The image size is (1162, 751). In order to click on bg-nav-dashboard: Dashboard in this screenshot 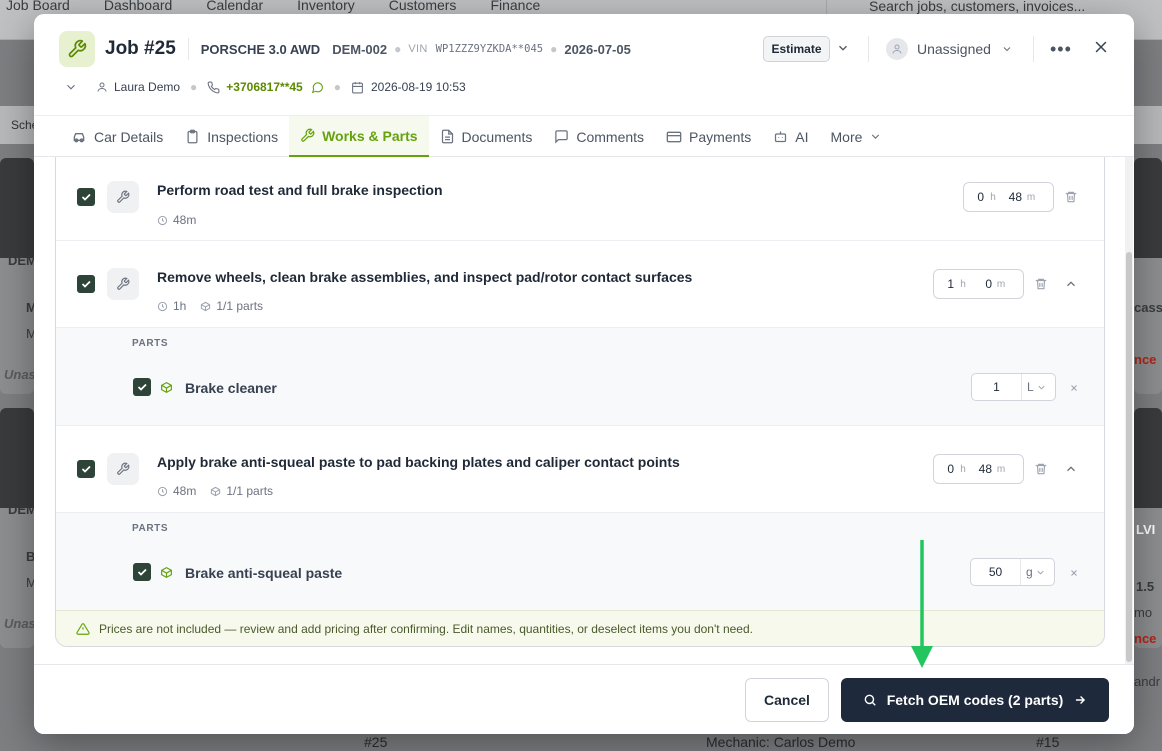, I will do `click(138, 6)`.